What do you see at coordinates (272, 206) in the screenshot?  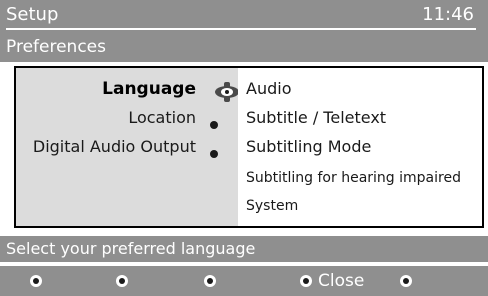 I see `option-system: System` at bounding box center [272, 206].